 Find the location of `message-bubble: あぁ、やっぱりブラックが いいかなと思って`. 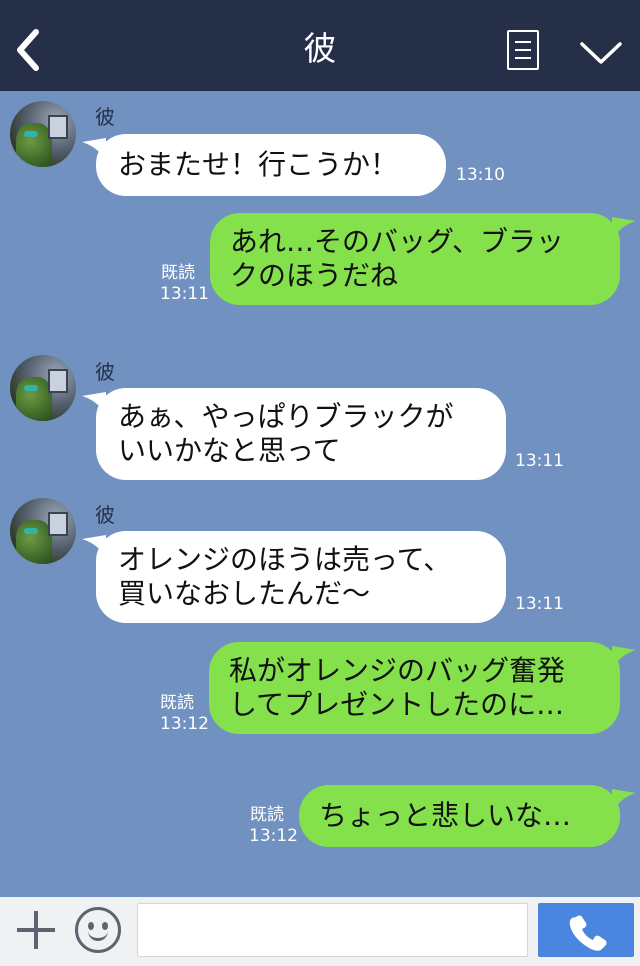

message-bubble: あぁ、やっぱりブラックが いいかなと思って is located at coordinates (294, 434).